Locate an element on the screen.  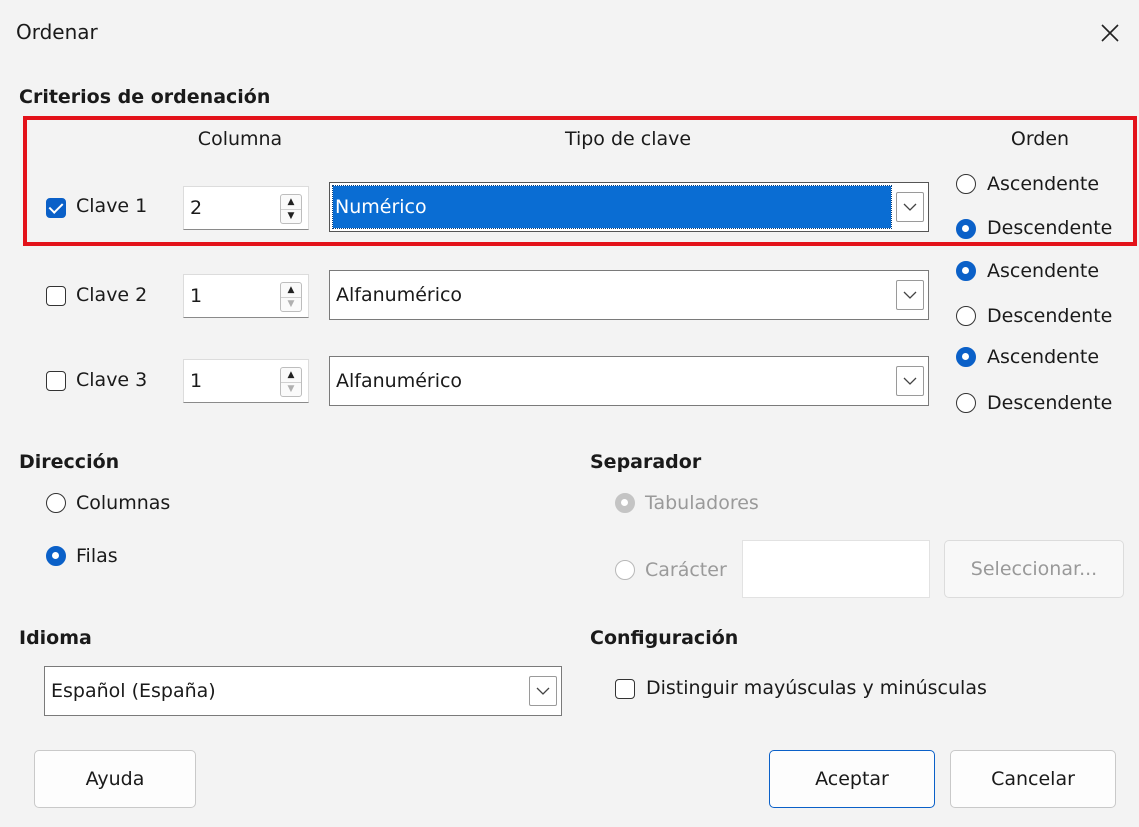
separator-tabs-label: Tabuladores is located at coordinates (702, 503).